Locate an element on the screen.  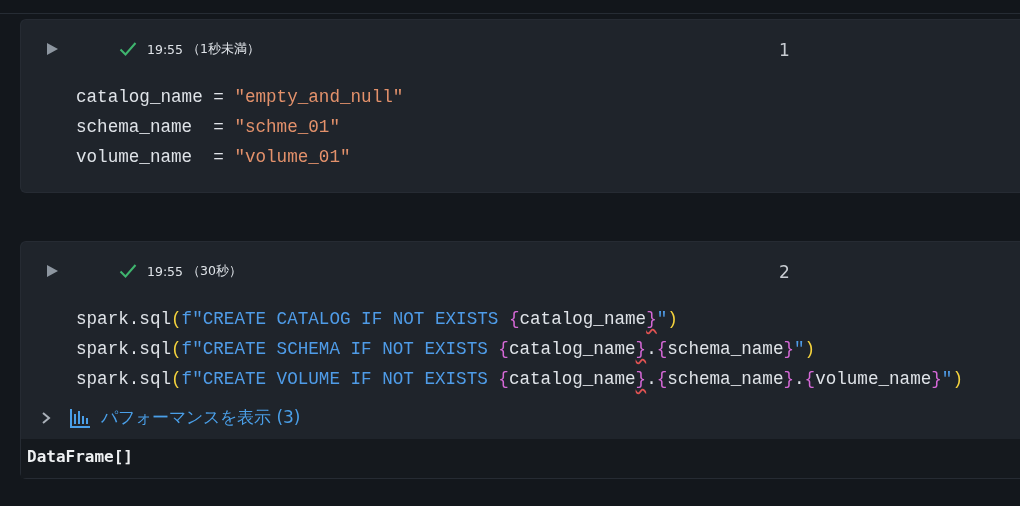
run-duration: （30秒） is located at coordinates (214, 271).